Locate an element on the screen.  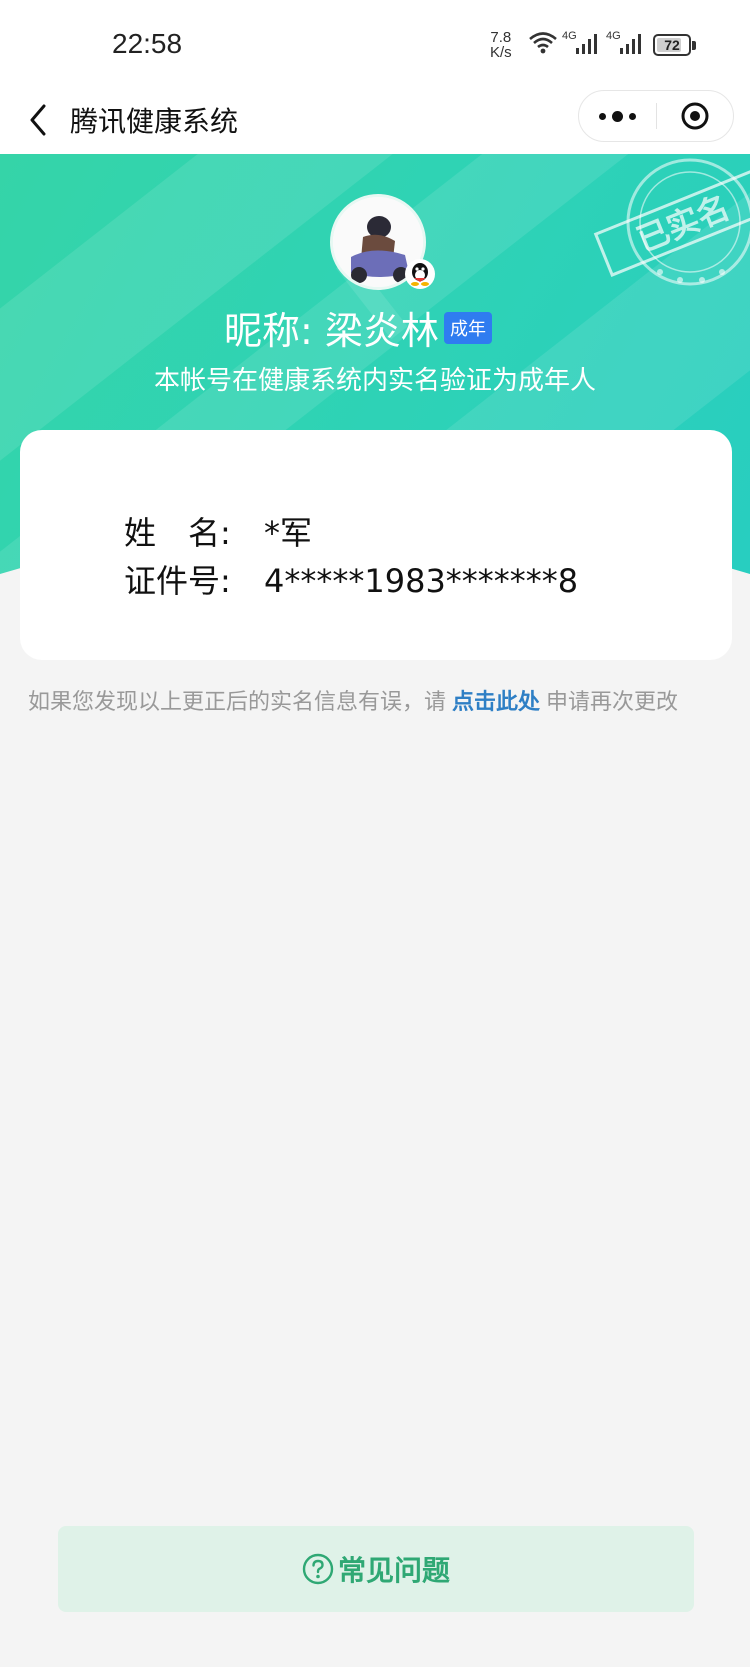
age-badge: 成年 is located at coordinates (468, 328).